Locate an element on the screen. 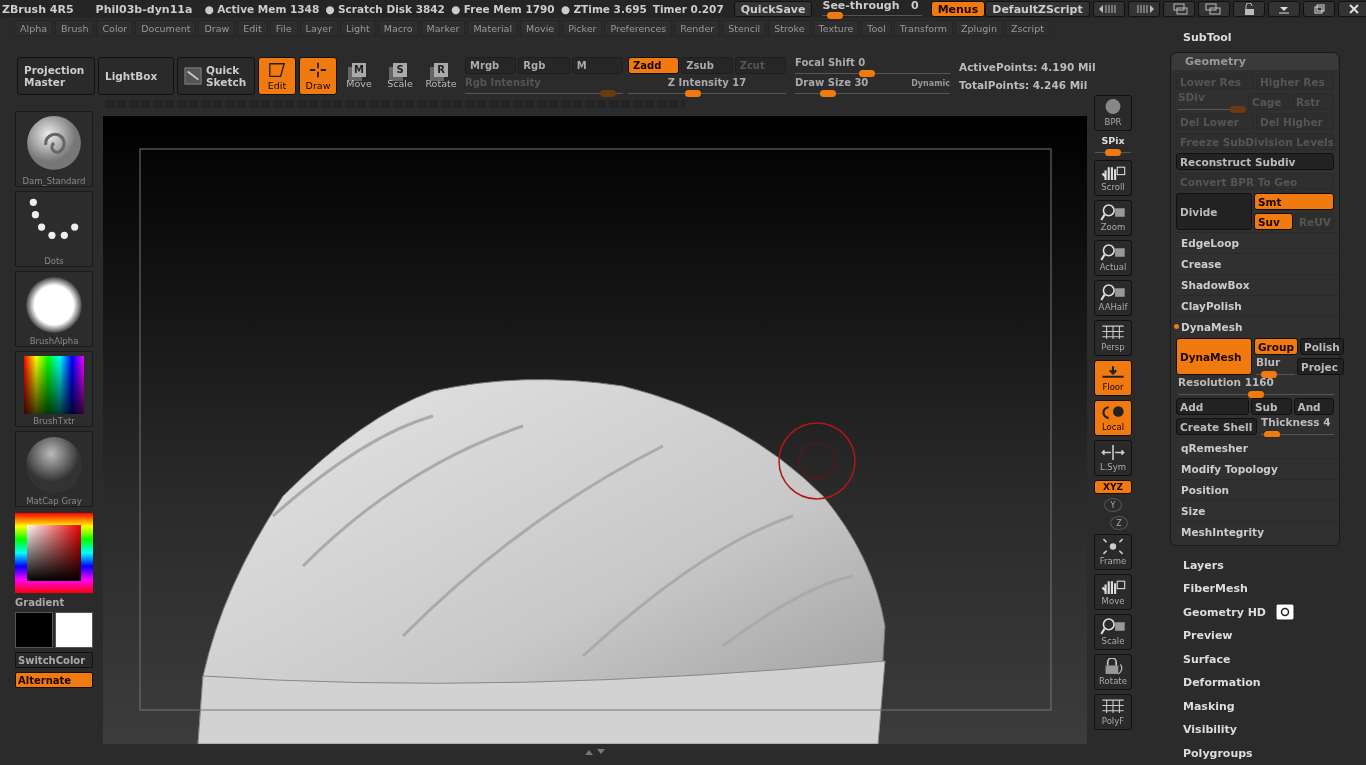  close-icon is located at coordinates (1351, 9).